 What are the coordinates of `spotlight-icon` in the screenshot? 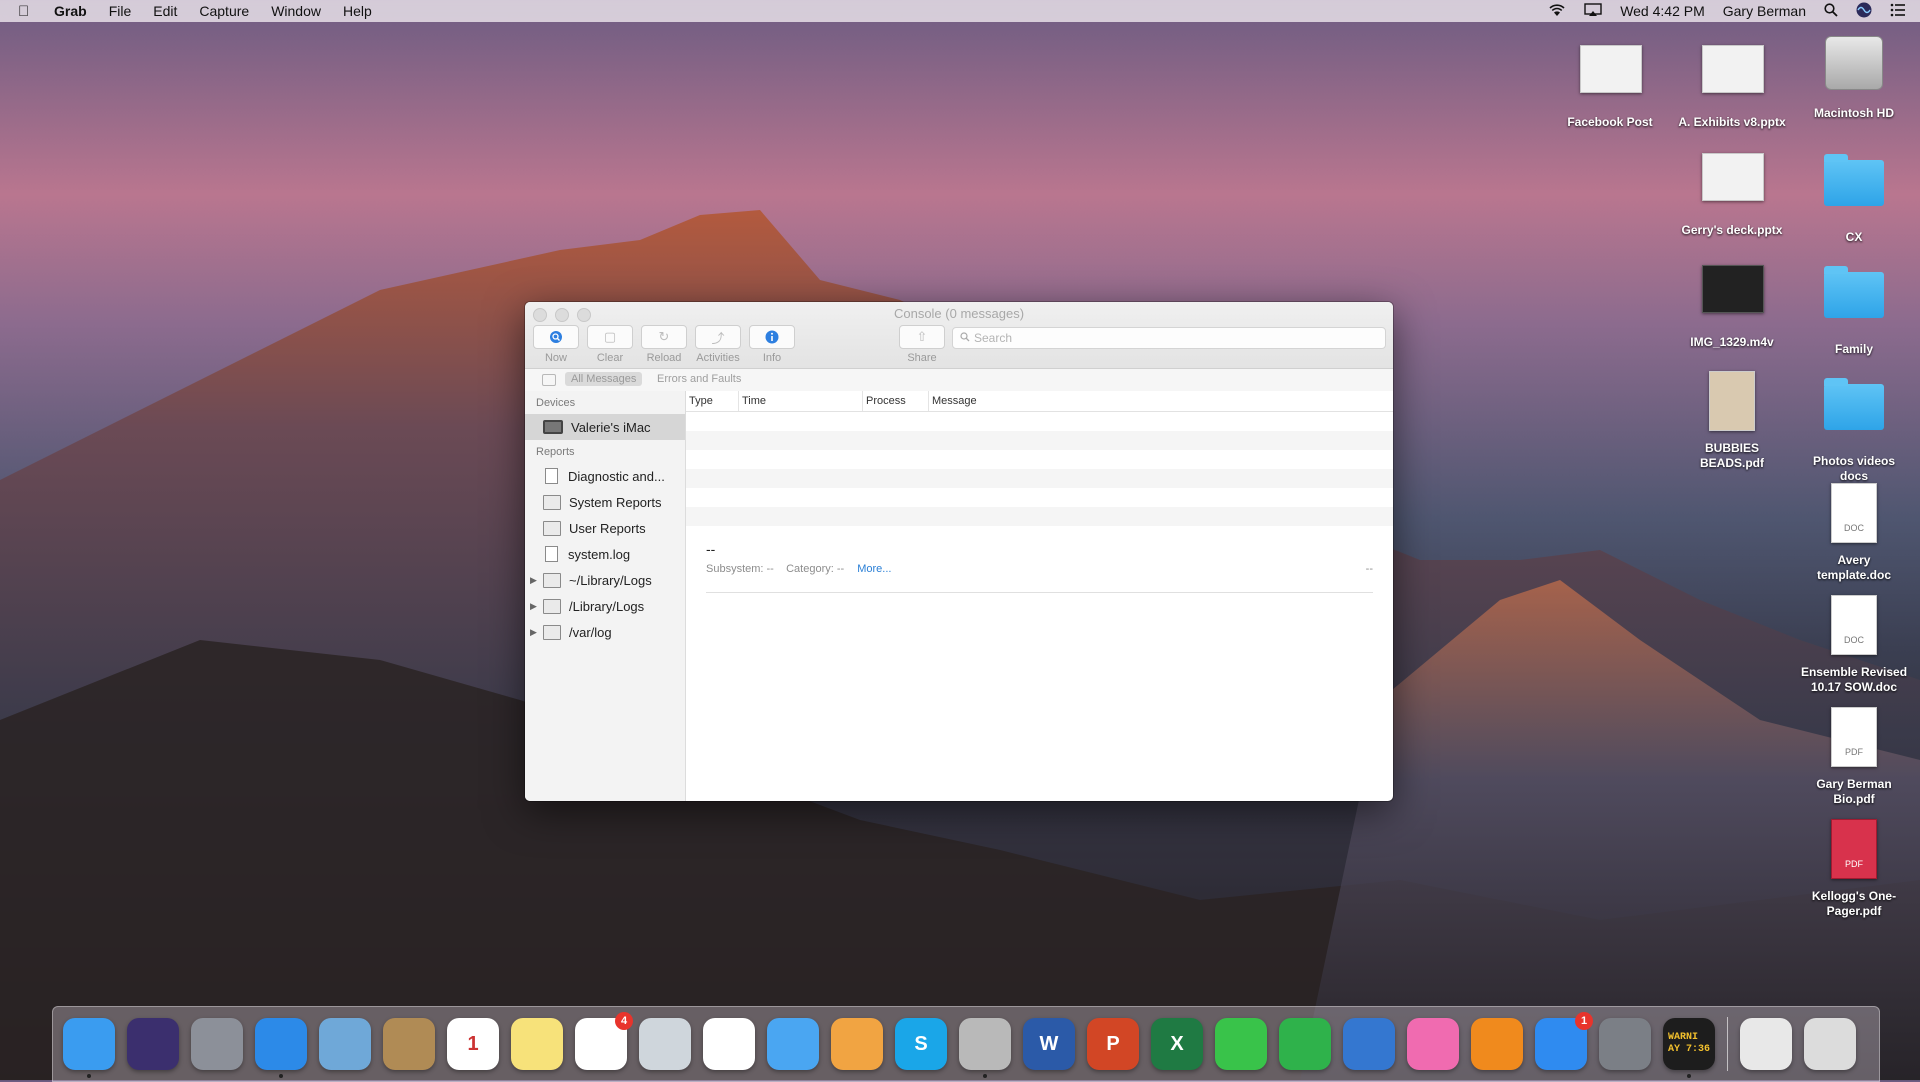 It's located at (1831, 11).